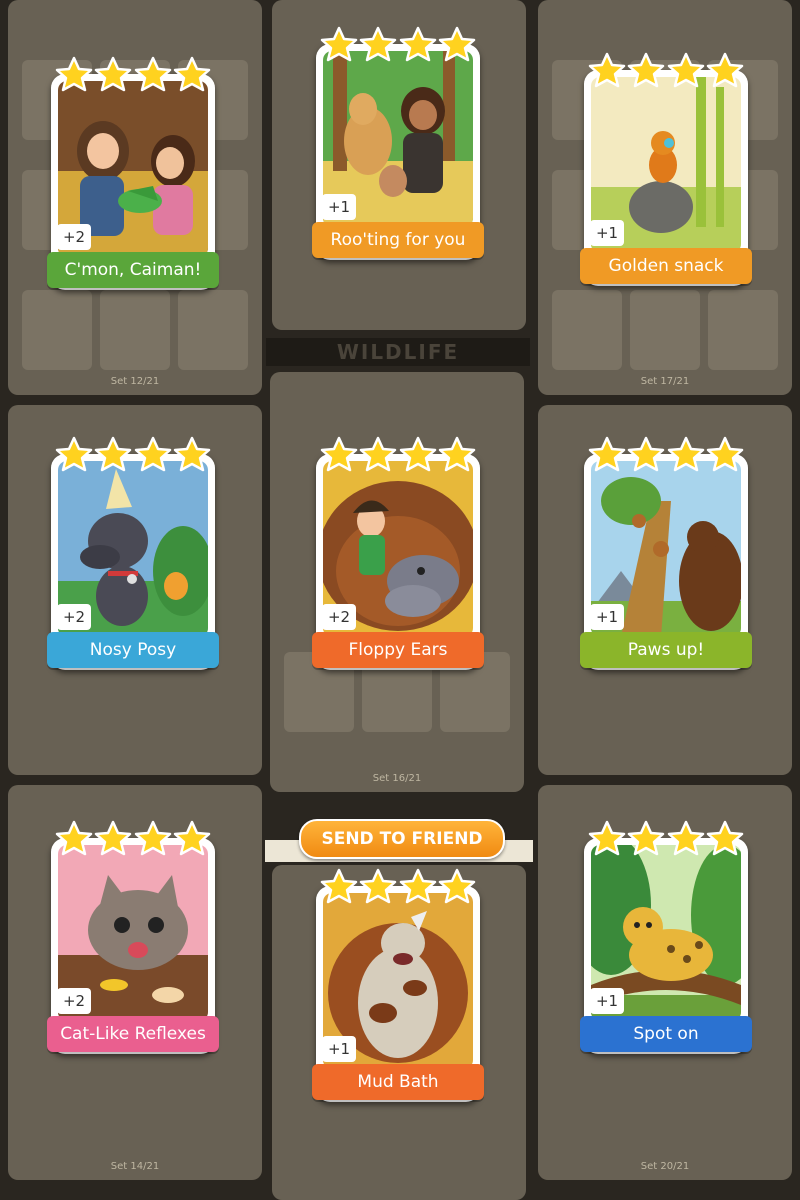 This screenshot has height=1200, width=800. I want to click on card-frame: +1 Golden snack, so click(666, 178).